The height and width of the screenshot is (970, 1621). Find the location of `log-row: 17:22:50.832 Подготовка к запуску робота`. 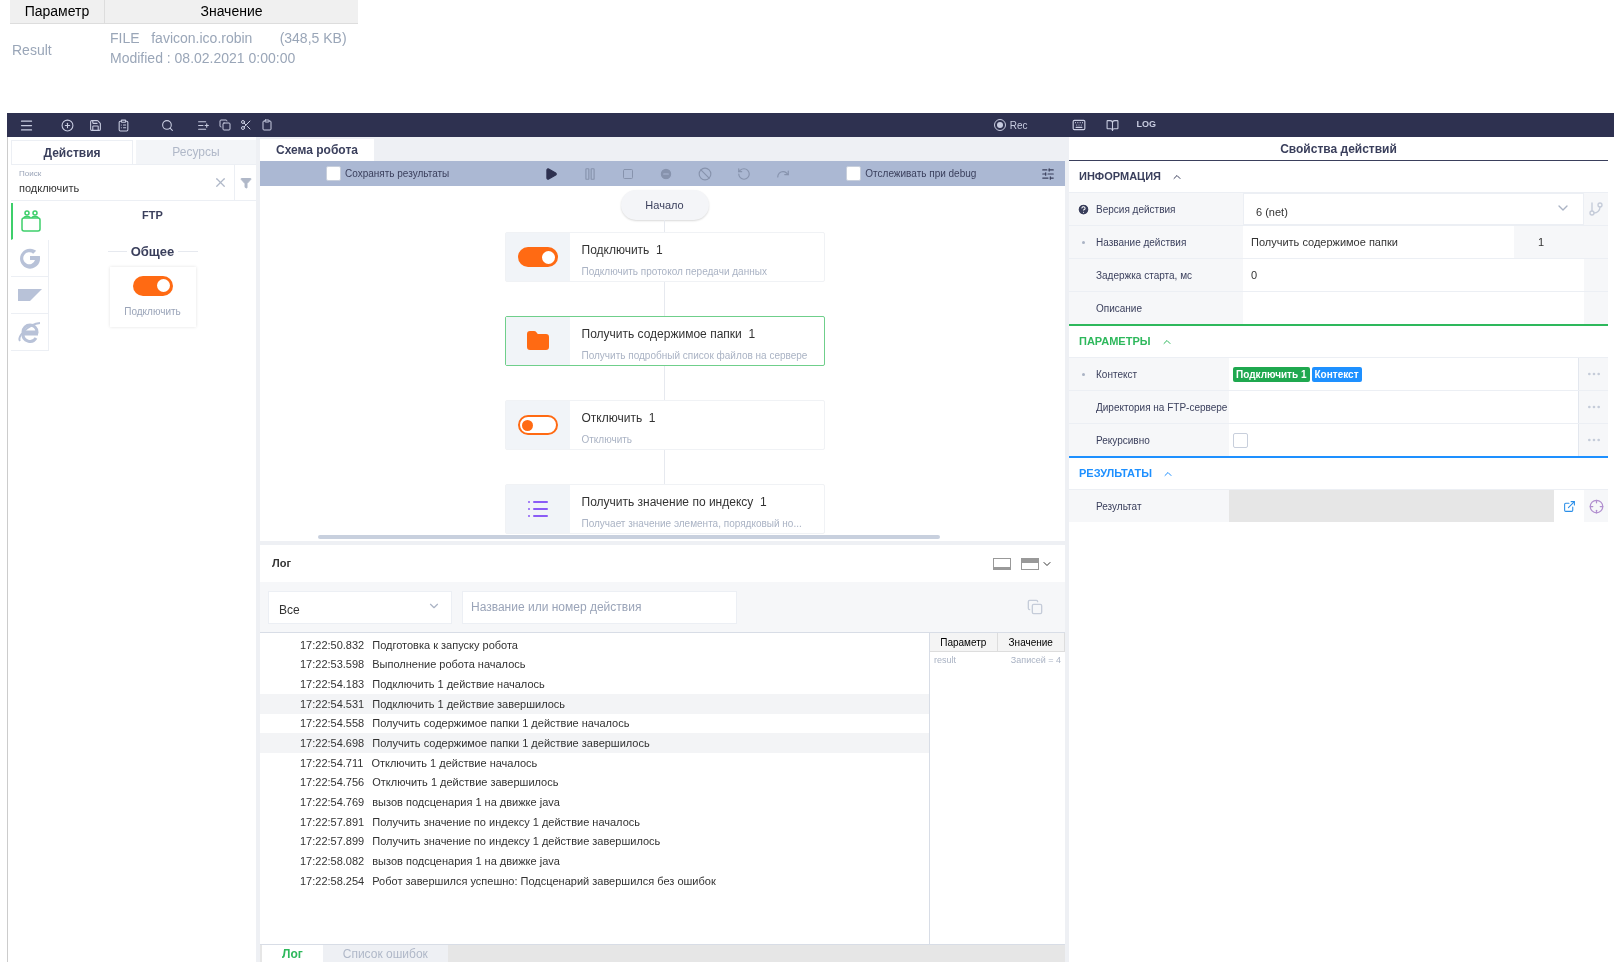

log-row: 17:22:50.832 Подготовка к запуску робота is located at coordinates (594, 645).